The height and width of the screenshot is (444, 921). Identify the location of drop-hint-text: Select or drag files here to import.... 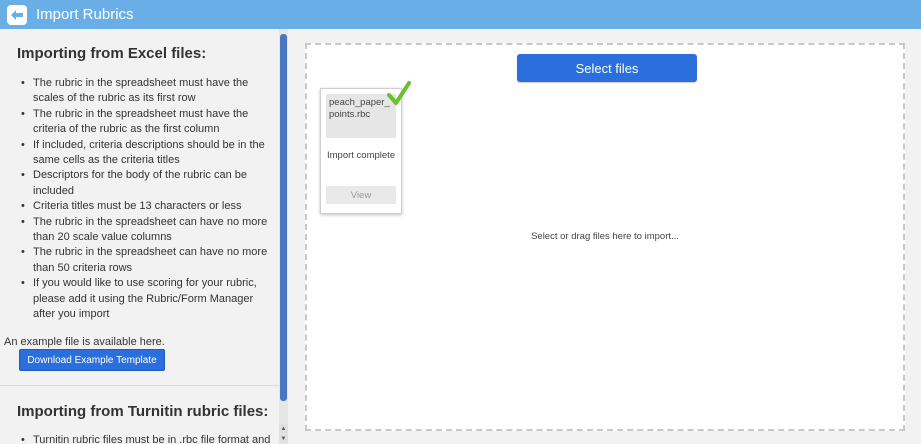
(605, 236).